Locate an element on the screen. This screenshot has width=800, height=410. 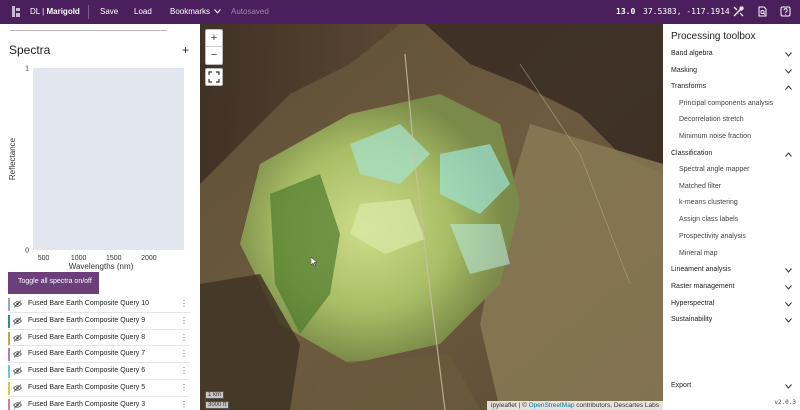
attribution-suffix: contributors, Descartes Labs is located at coordinates (617, 405).